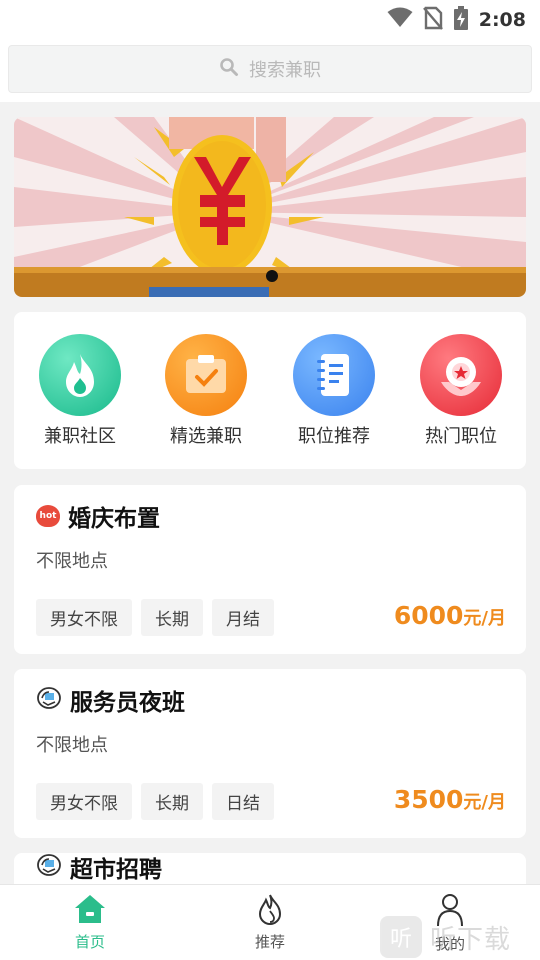 This screenshot has height=960, width=540. I want to click on nav-home: 首页, so click(90, 922).